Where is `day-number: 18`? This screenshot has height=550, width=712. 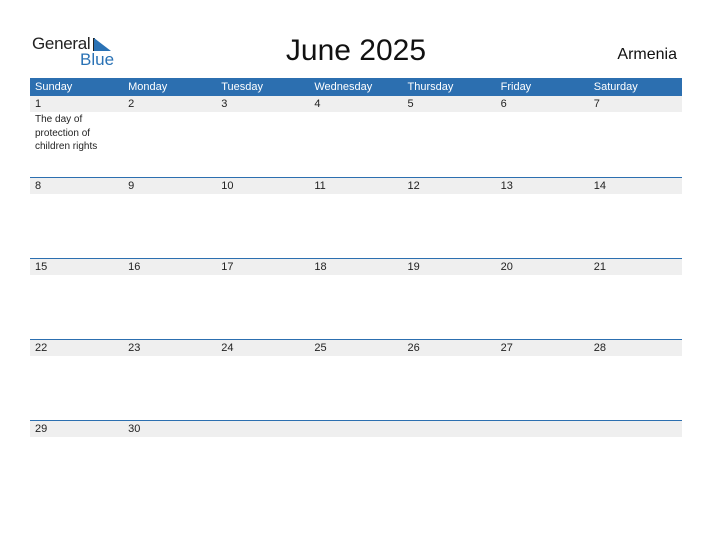 day-number: 18 is located at coordinates (320, 267).